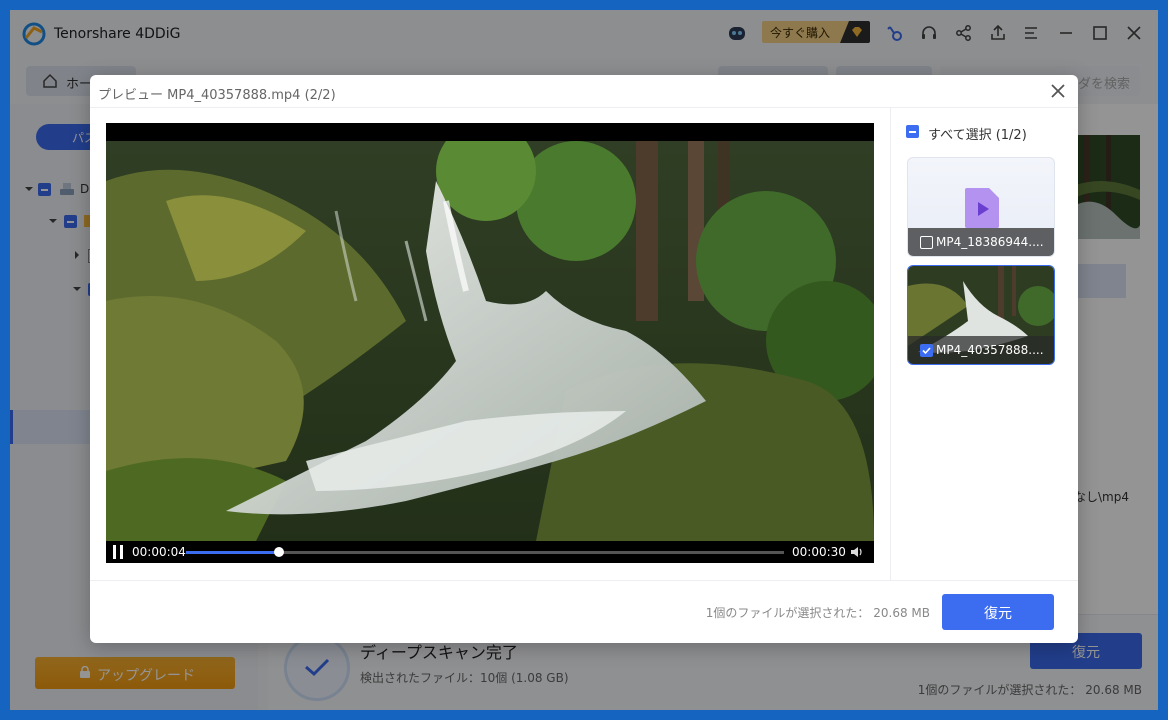  Describe the element at coordinates (232, 552) in the screenshot. I see `seek-bar-fill` at that location.